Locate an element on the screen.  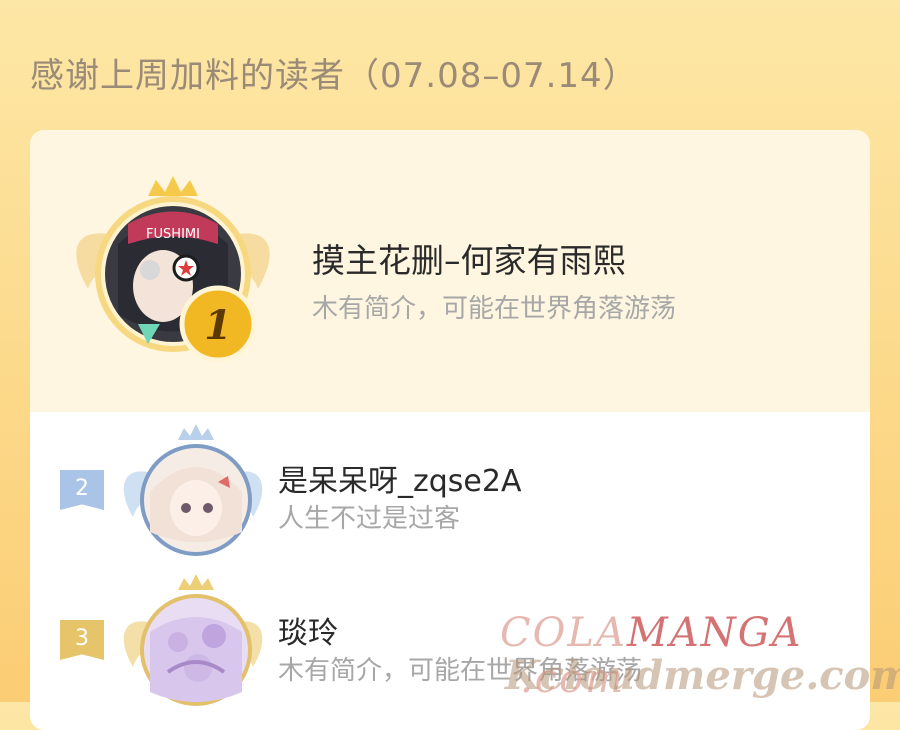
reader-bio: 木有简介，可能在世界角落游荡 is located at coordinates (494, 309).